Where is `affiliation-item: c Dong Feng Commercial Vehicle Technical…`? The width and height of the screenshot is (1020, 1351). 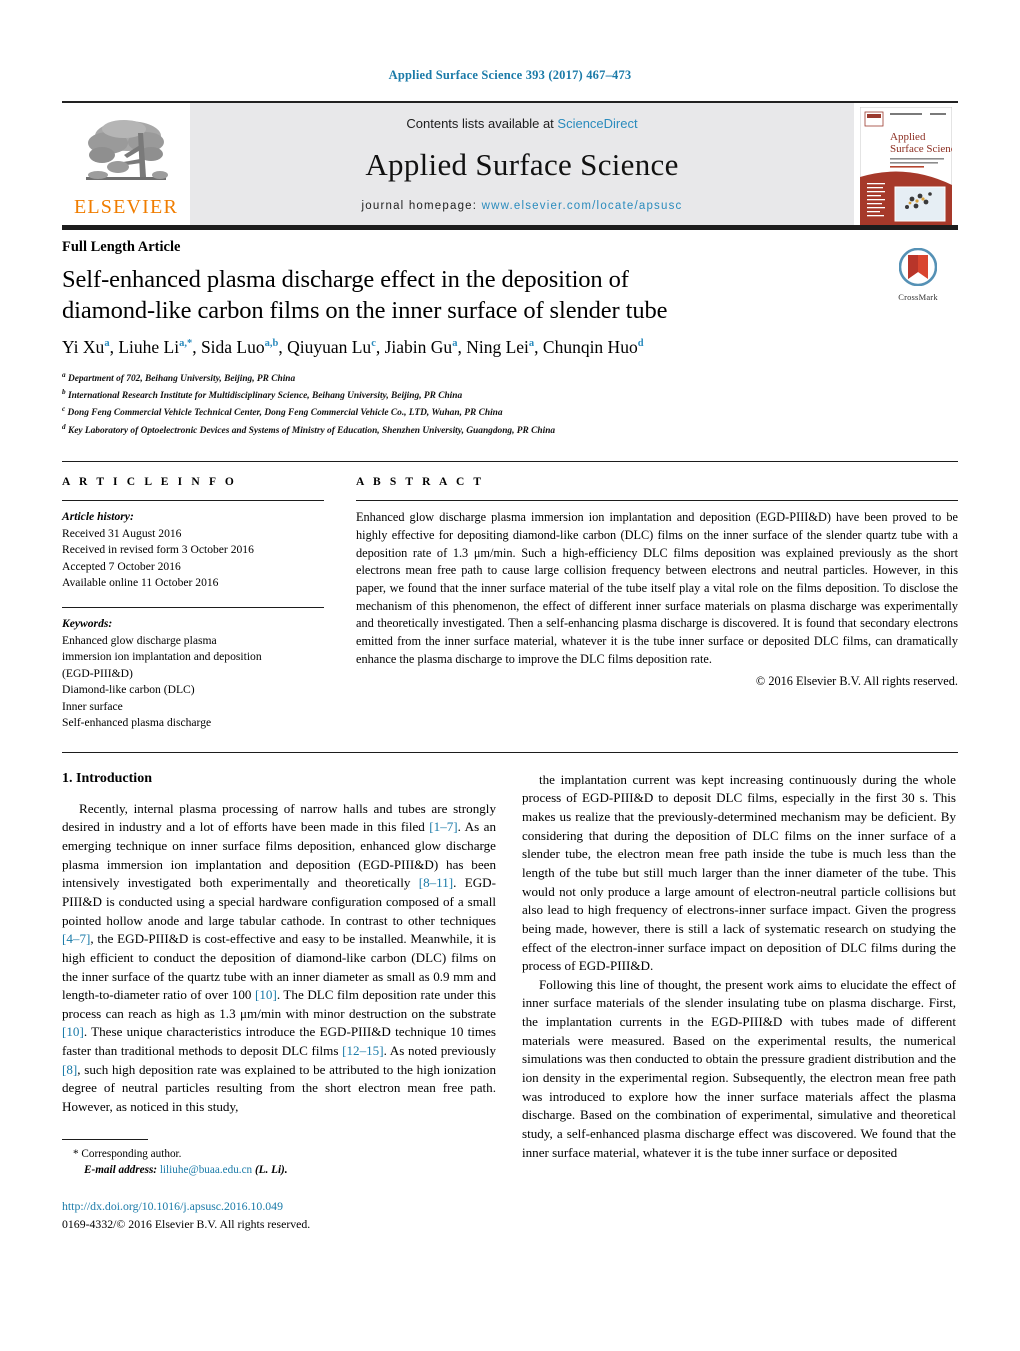
affiliation-item: c Dong Feng Commercial Vehicle Technical… is located at coordinates (282, 412).